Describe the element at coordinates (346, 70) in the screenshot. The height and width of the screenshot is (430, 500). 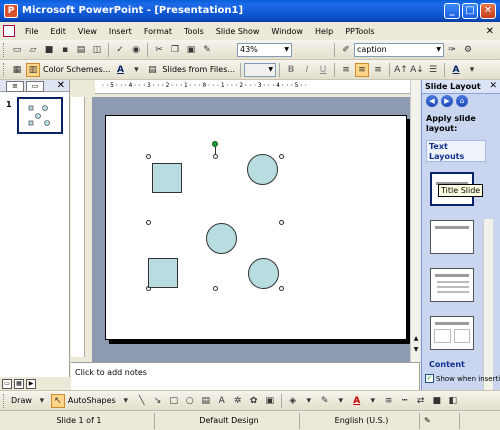
I see `align-left-icon: ≡` at that location.